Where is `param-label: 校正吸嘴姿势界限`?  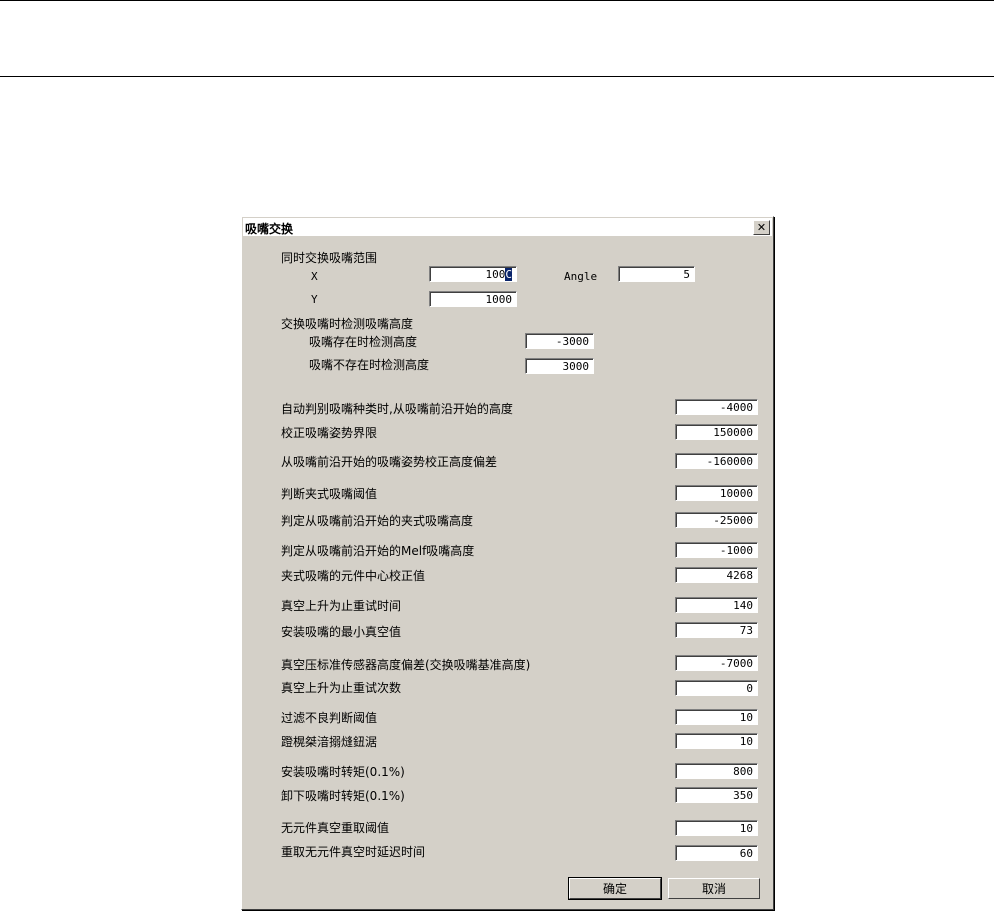 param-label: 校正吸嘴姿势界限 is located at coordinates (329, 433).